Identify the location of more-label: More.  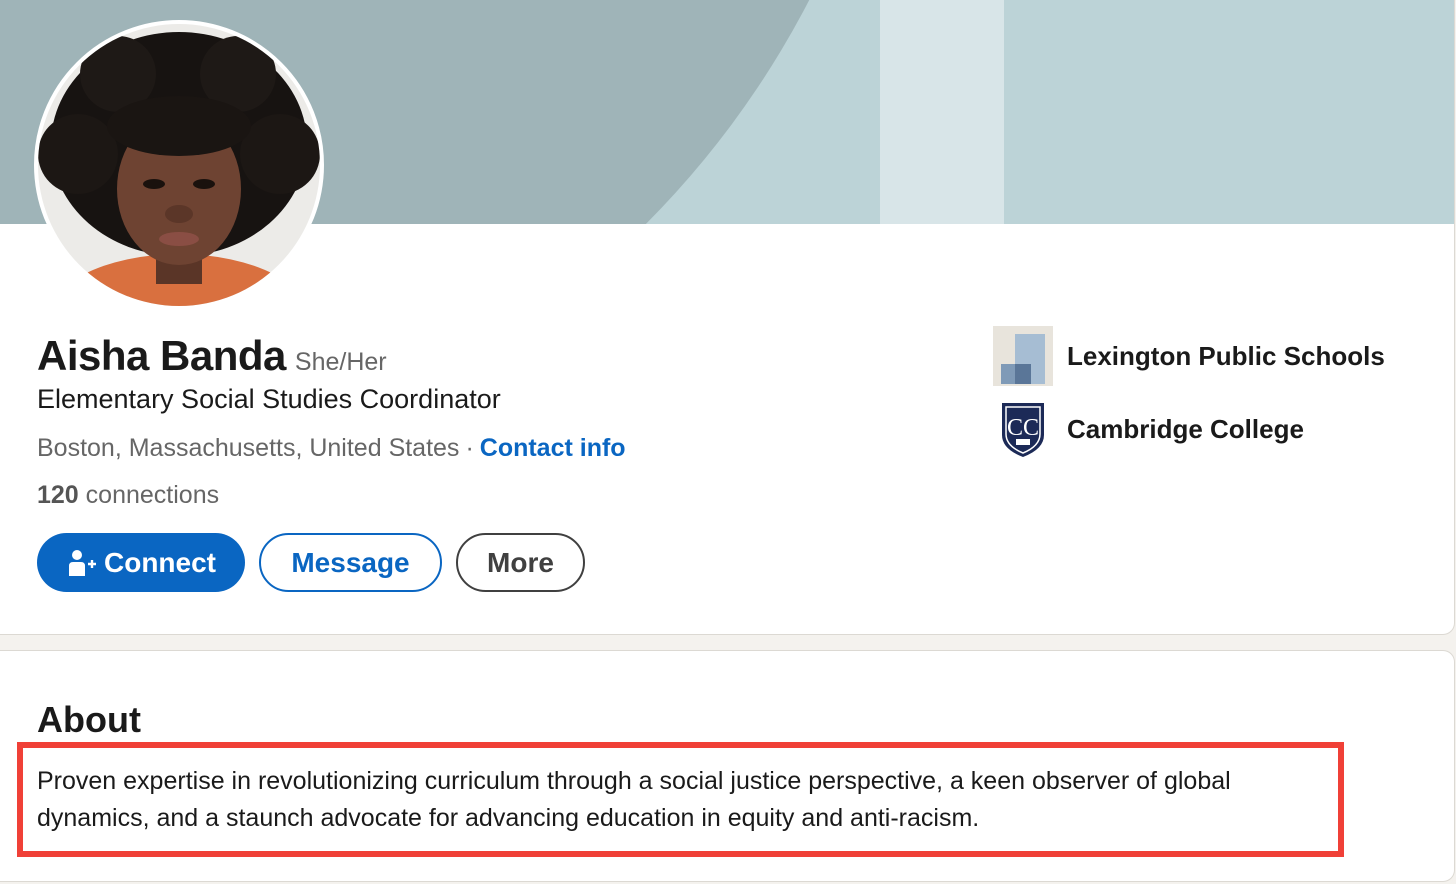
(520, 562).